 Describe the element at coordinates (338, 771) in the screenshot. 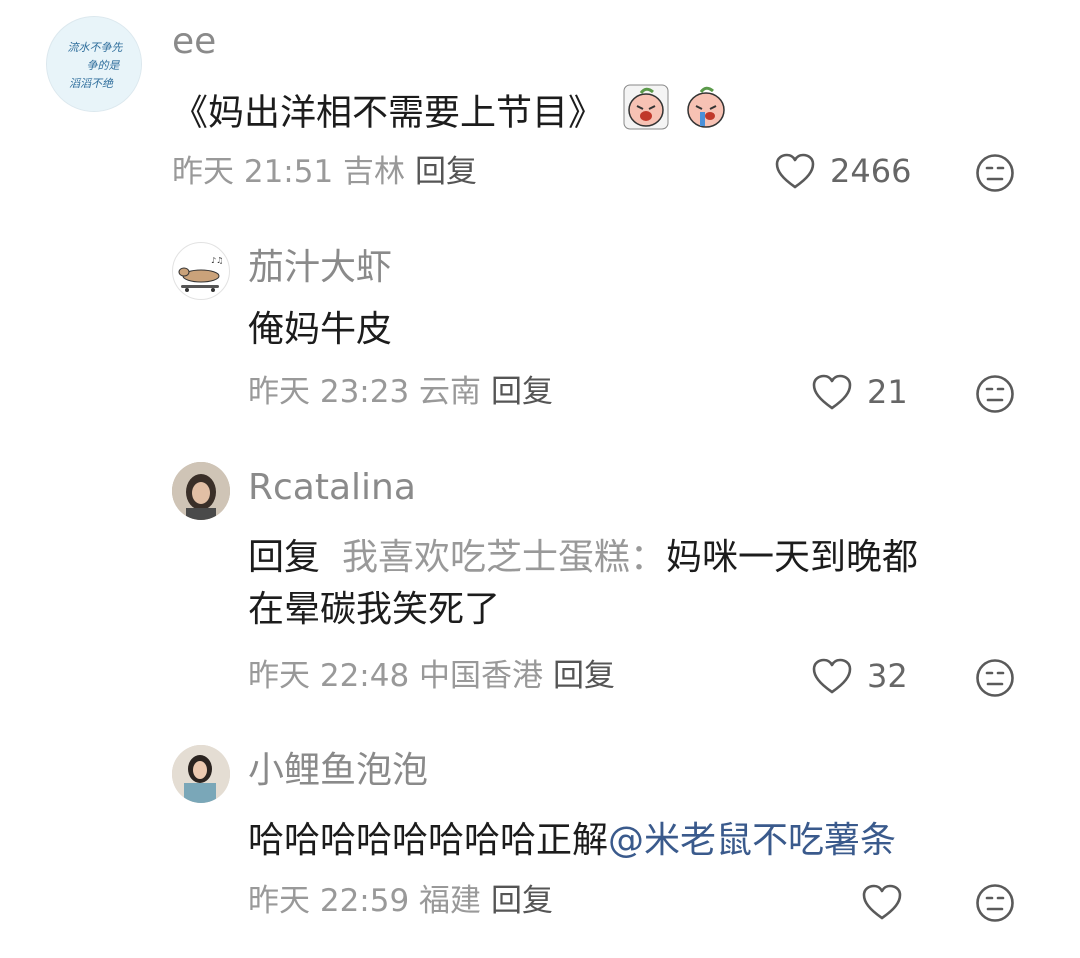

I see `username: 小鲤鱼泡泡` at that location.